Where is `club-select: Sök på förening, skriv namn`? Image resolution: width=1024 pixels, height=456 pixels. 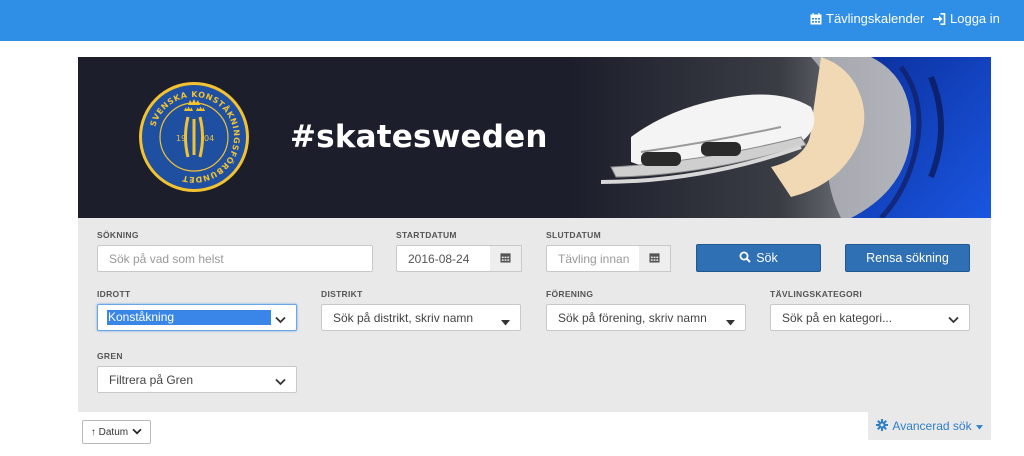 club-select: Sök på förening, skriv namn is located at coordinates (646, 317).